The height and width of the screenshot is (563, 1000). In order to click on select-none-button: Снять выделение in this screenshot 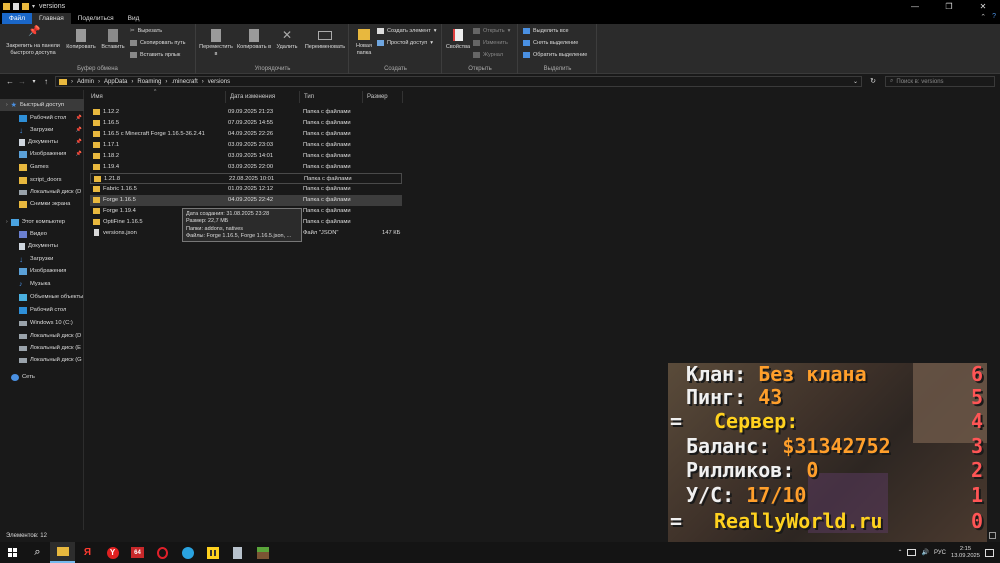, I will do `click(550, 43)`.